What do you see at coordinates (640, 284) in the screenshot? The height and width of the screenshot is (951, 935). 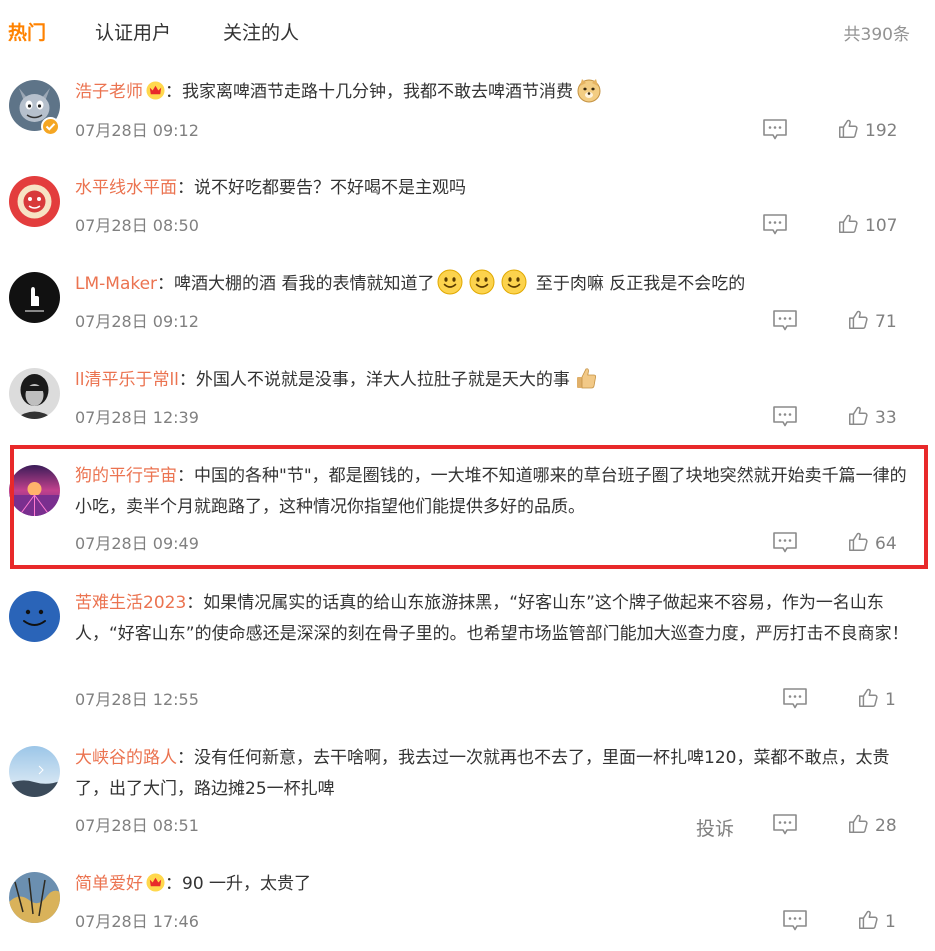 I see `comment-content: 至于肉嘛 反正我是不会吃的` at bounding box center [640, 284].